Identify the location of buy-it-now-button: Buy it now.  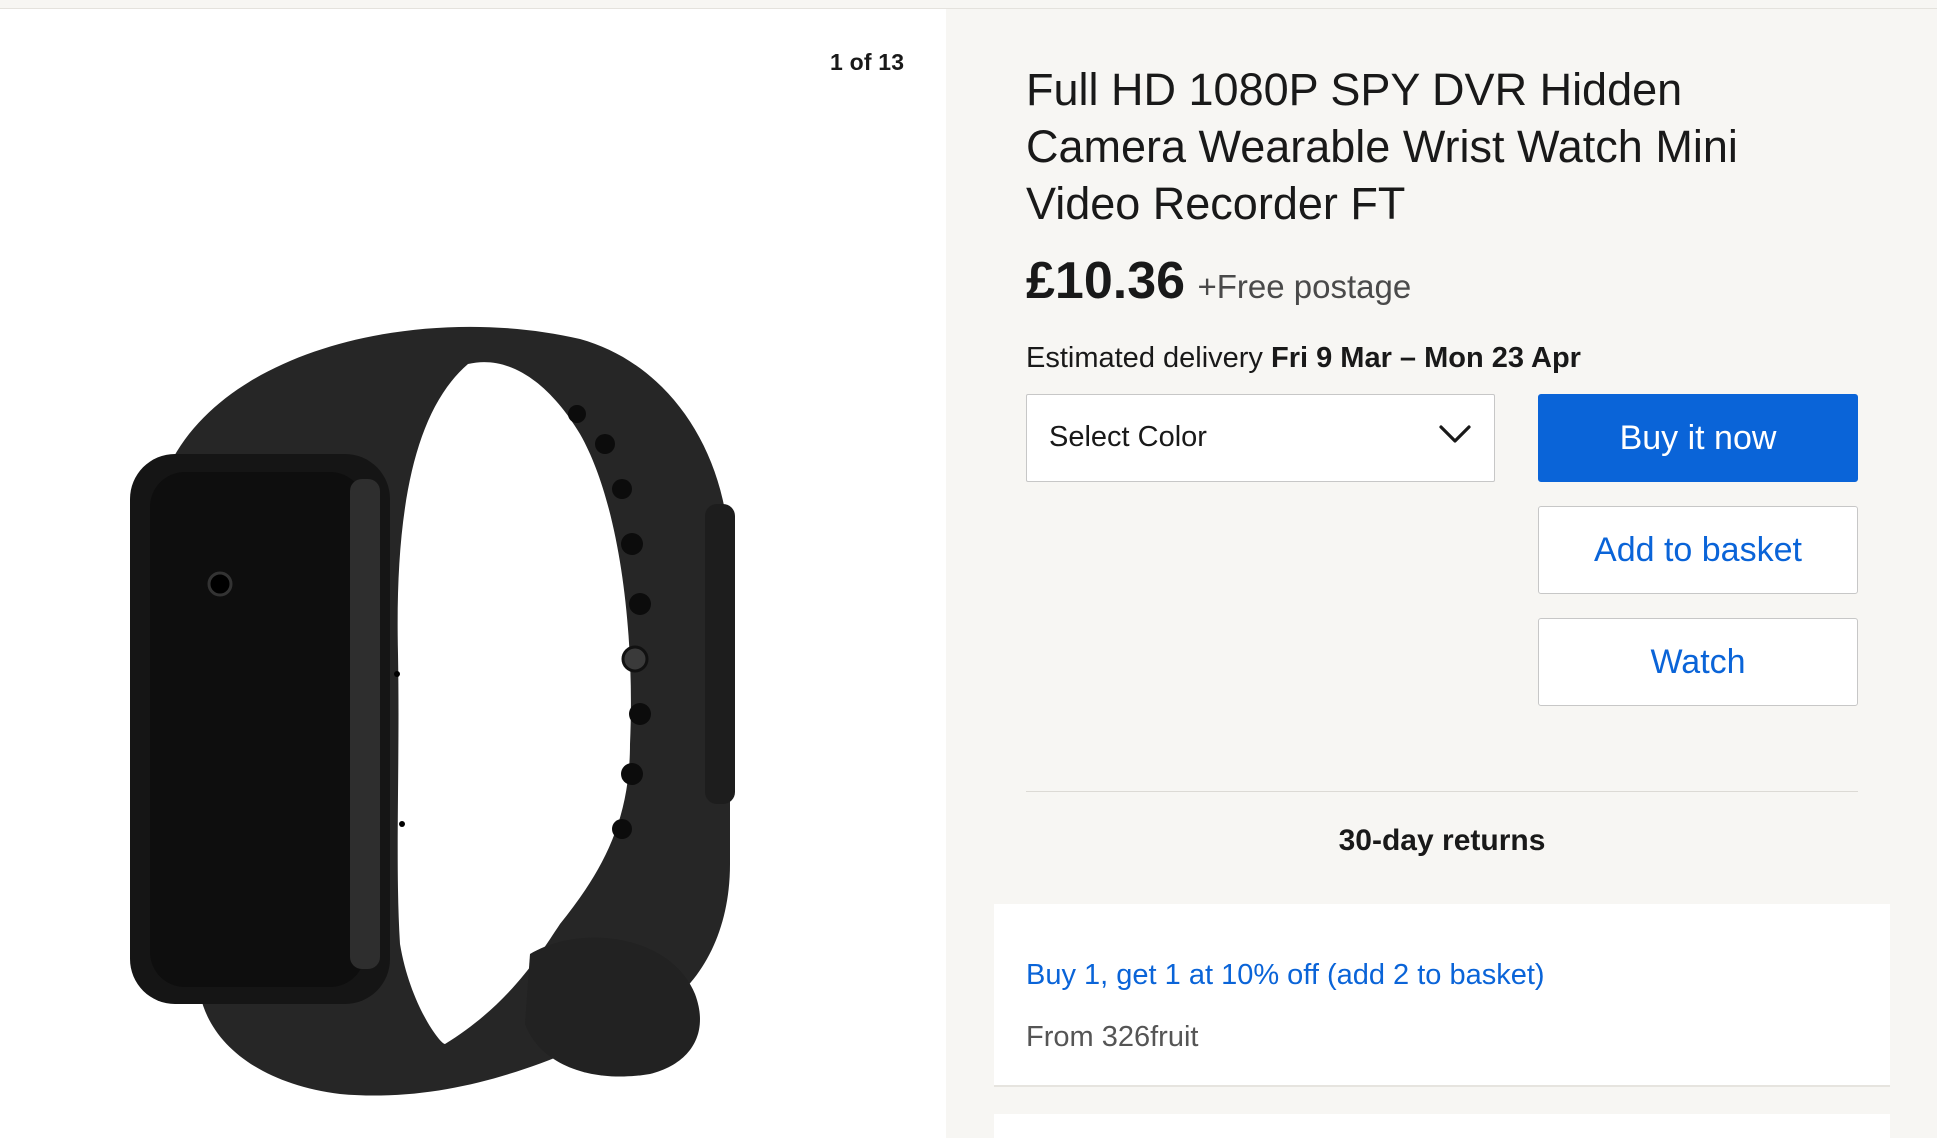
(1698, 438).